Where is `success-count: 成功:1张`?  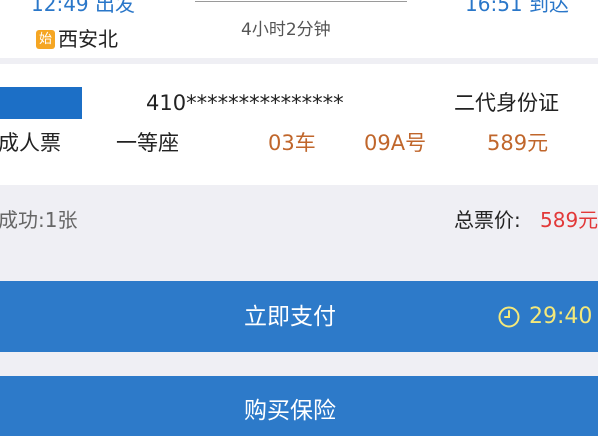 success-count: 成功:1张 is located at coordinates (39, 220).